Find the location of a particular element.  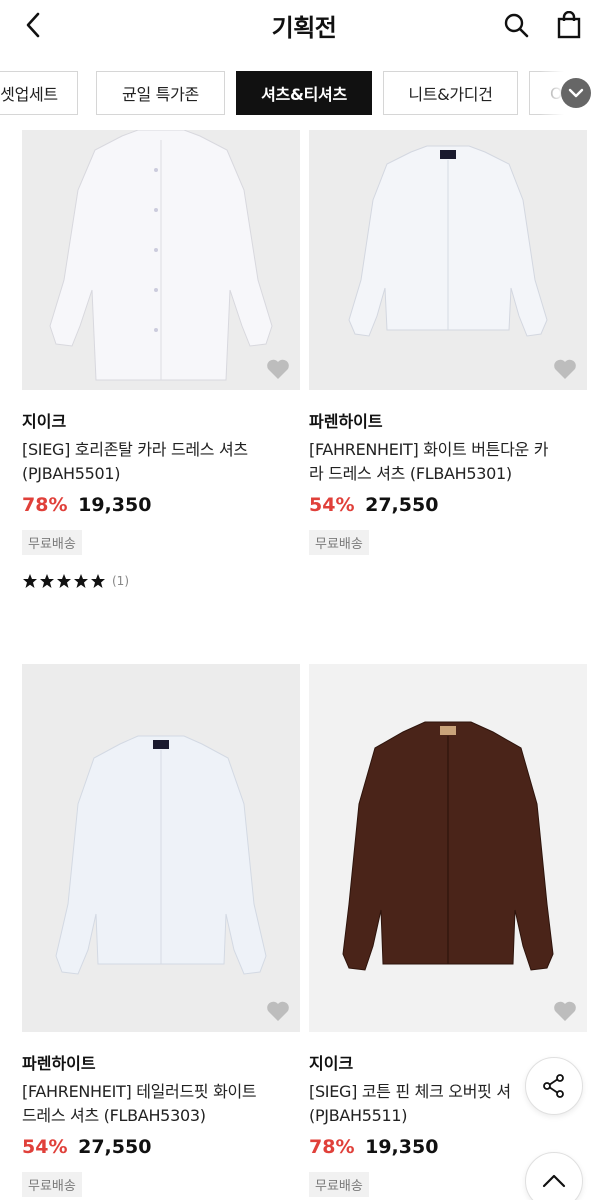

tab-shirts-tshirts: 셔츠&티셔츠 is located at coordinates (304, 93).